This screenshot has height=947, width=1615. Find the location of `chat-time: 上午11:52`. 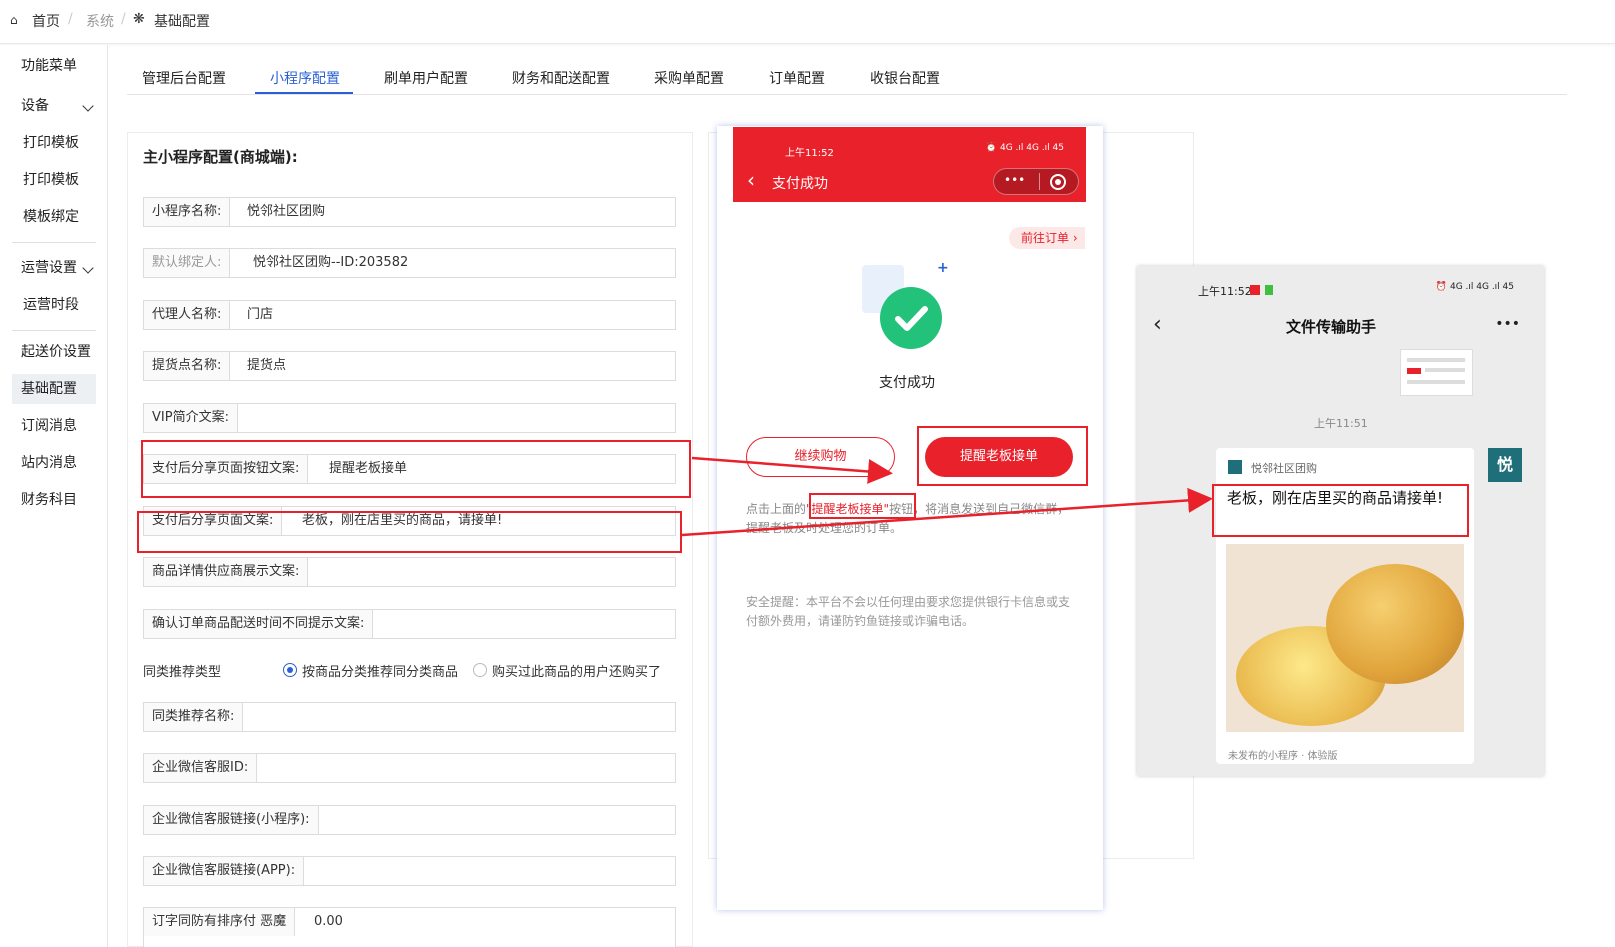

chat-time: 上午11:52 is located at coordinates (1225, 291).